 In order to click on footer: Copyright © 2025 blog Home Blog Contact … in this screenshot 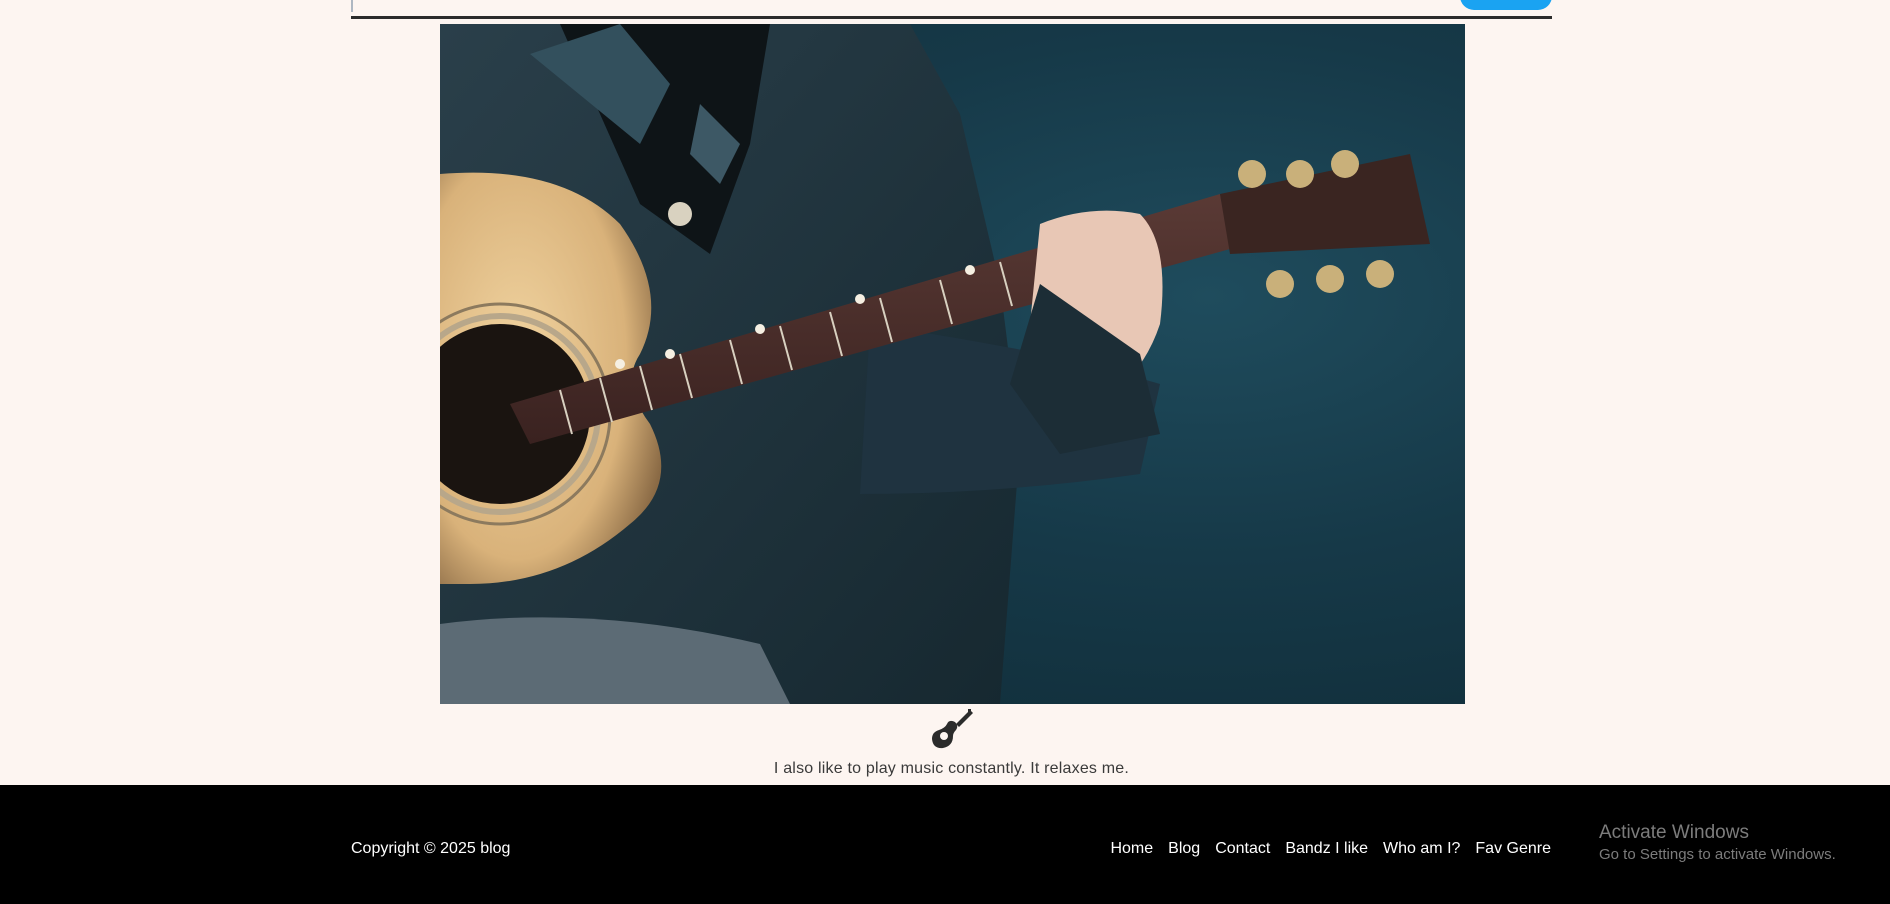, I will do `click(945, 844)`.